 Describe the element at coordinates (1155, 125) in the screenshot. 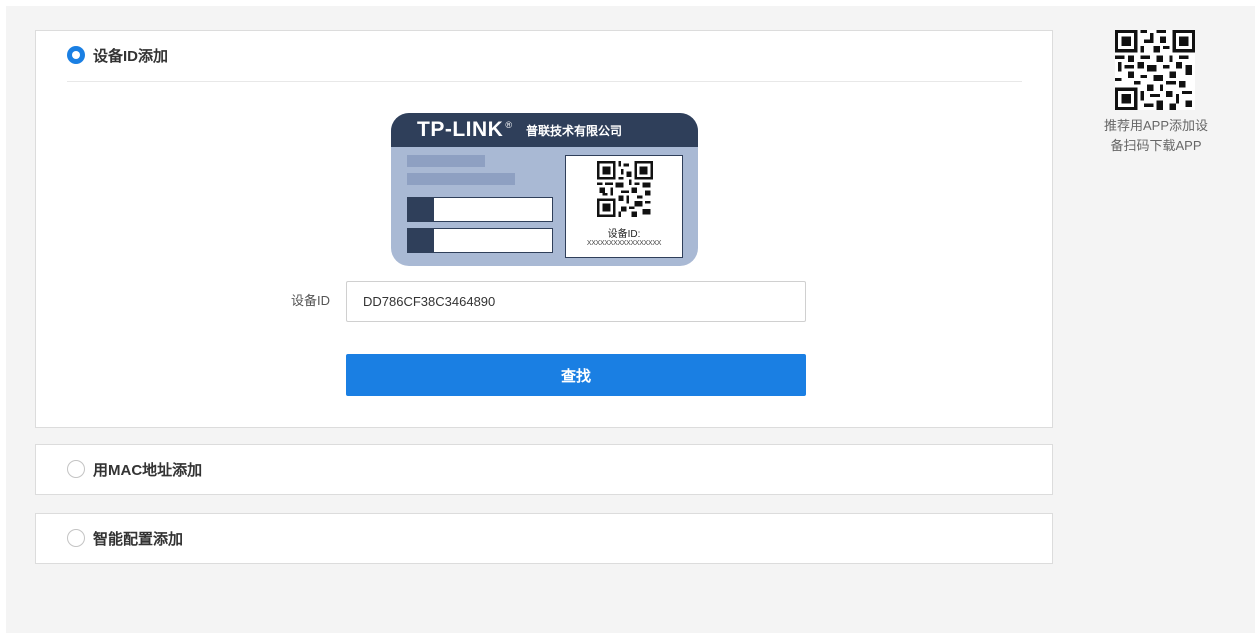

I see `app-hint-line: 推荐用APP添加设` at that location.